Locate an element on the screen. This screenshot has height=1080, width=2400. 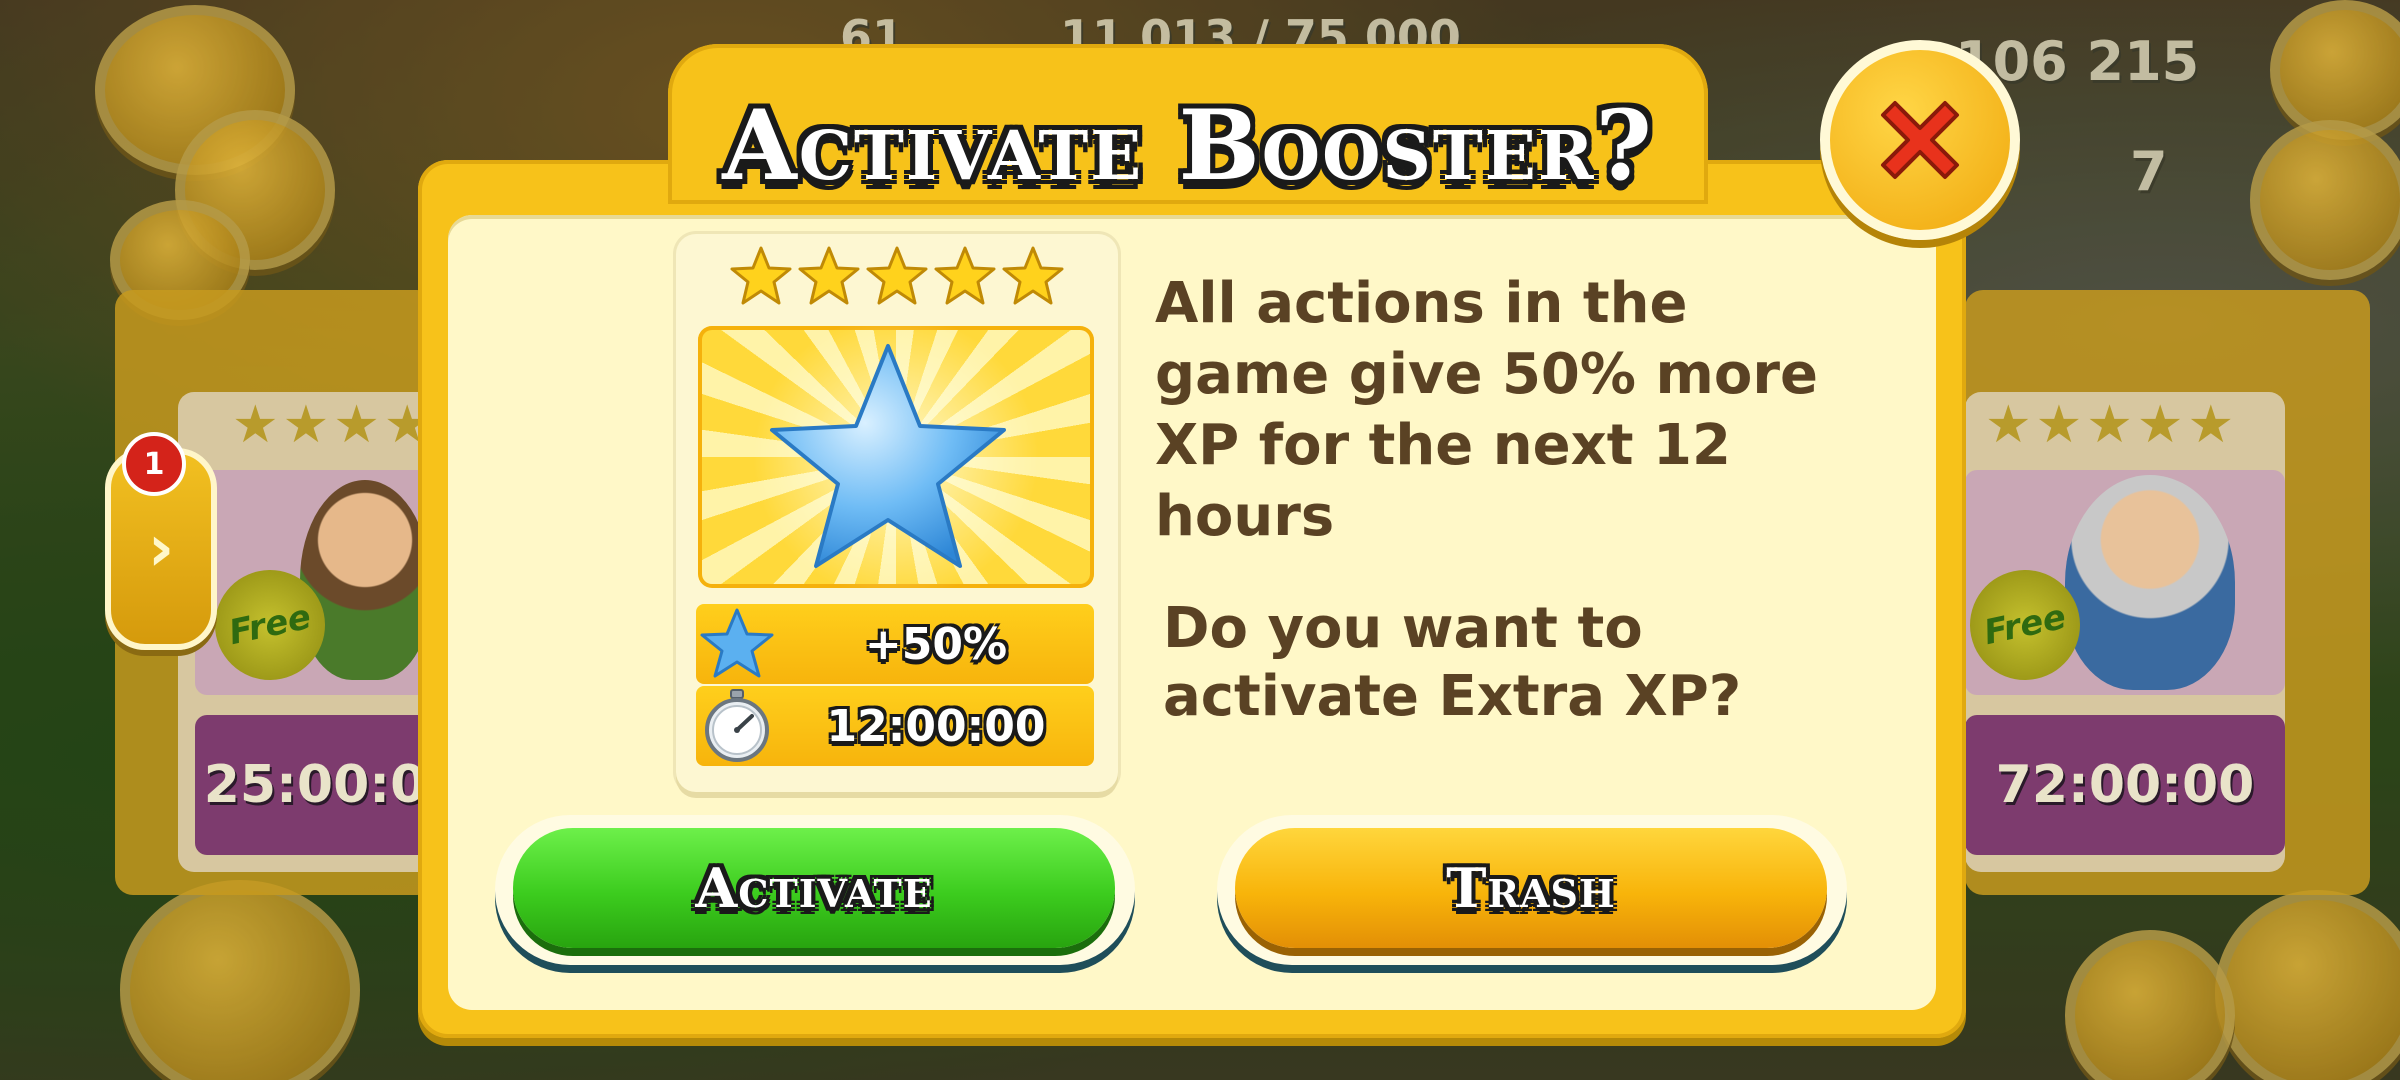
farmer-character is located at coordinates (365, 580).